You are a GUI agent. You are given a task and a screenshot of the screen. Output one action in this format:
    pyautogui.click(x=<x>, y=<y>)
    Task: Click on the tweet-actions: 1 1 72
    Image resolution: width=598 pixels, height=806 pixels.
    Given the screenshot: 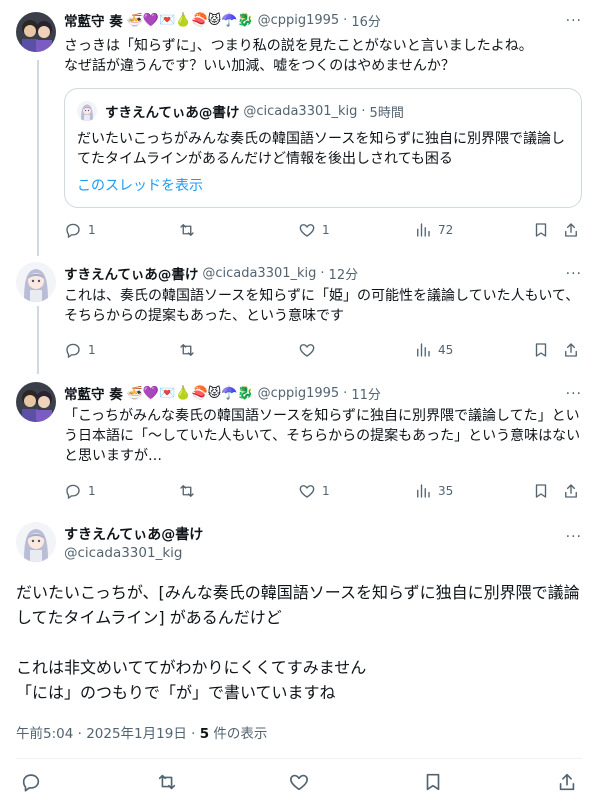 What is the action you would take?
    pyautogui.click(x=323, y=230)
    